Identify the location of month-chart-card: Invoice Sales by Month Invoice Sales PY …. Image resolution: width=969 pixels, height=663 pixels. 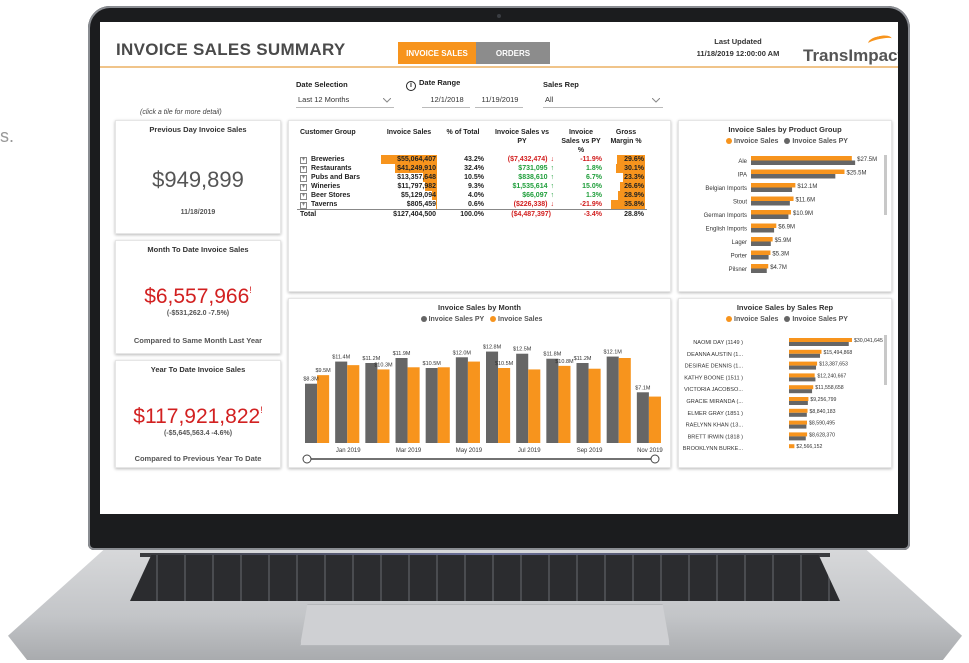
(479, 383).